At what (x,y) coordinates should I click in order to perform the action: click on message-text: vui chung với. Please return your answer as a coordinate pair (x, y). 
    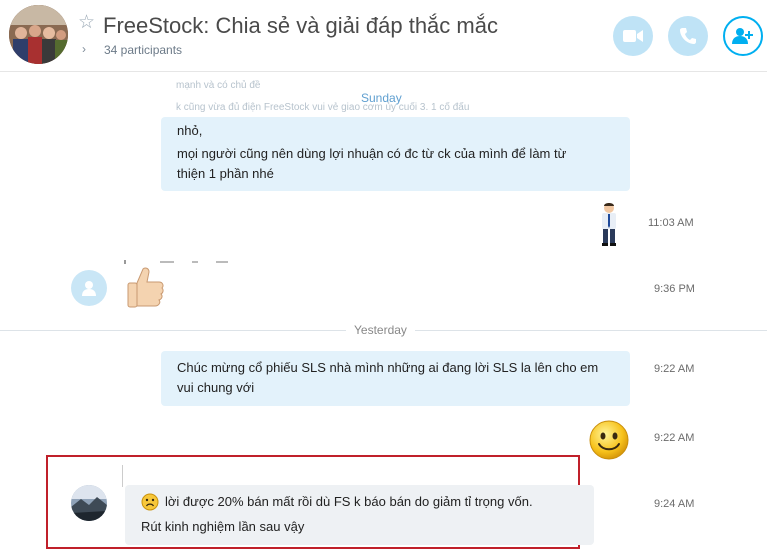
    Looking at the image, I should click on (216, 387).